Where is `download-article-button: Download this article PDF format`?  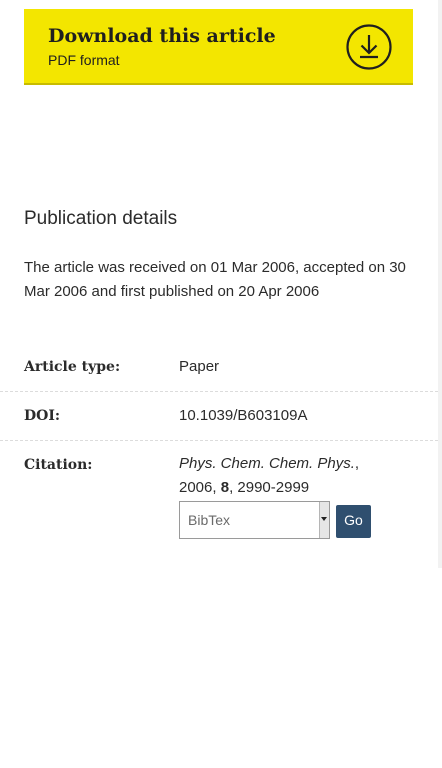 download-article-button: Download this article PDF format is located at coordinates (218, 47).